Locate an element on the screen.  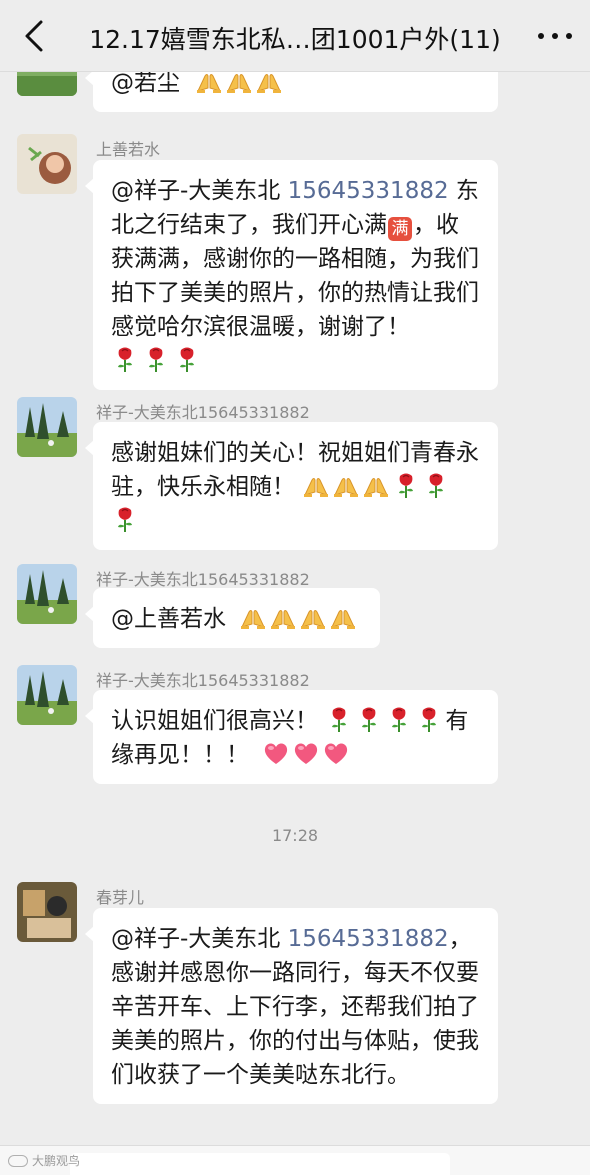
timestamp: 17:28 is located at coordinates (295, 835).